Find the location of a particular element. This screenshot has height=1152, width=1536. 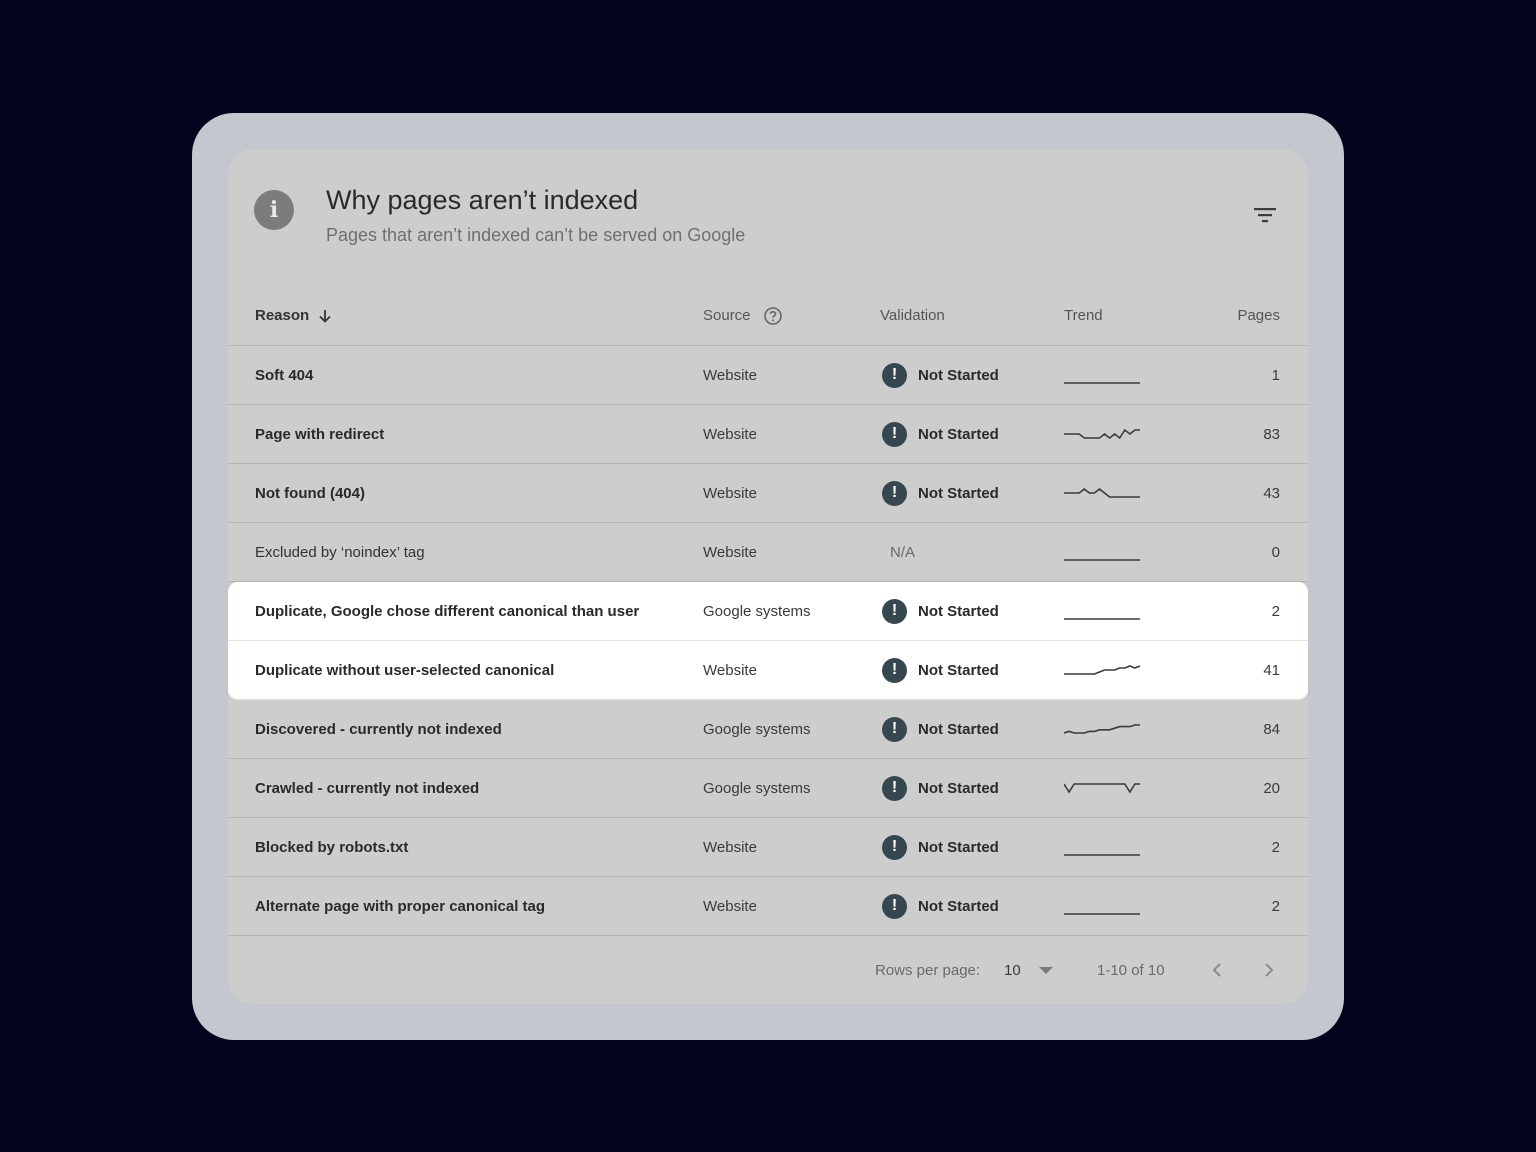

column-header-source: Source is located at coordinates (743, 315).